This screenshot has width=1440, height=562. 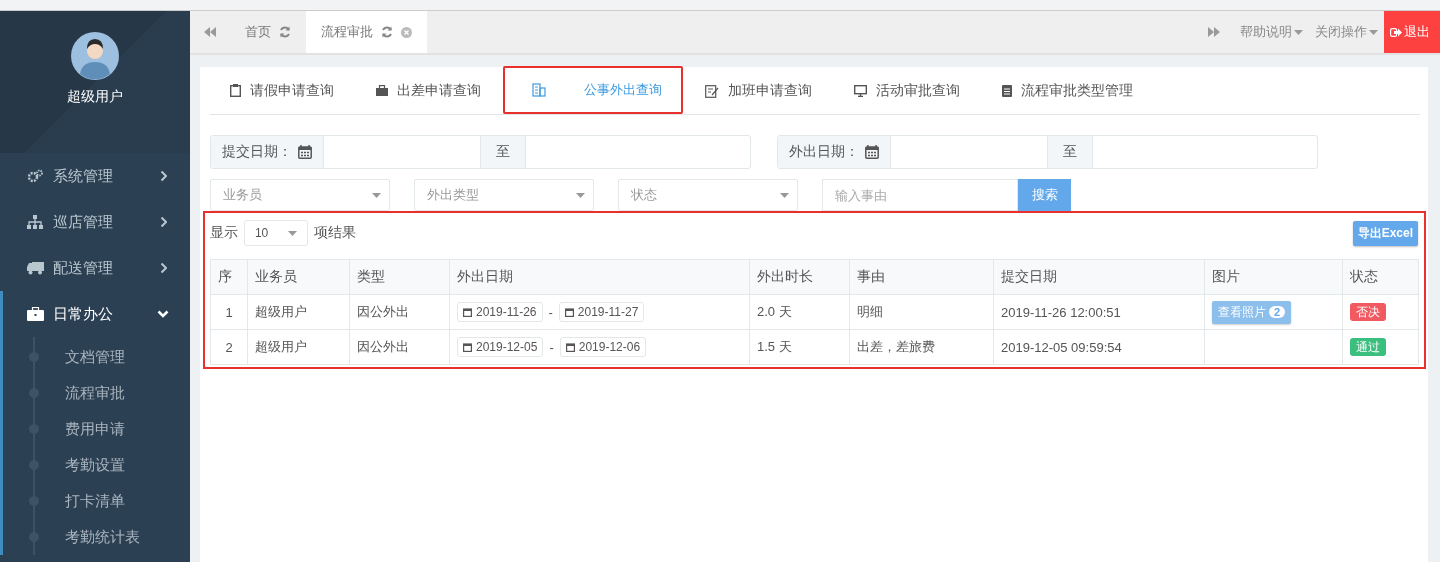 What do you see at coordinates (35, 176) in the screenshot?
I see `gears-icon` at bounding box center [35, 176].